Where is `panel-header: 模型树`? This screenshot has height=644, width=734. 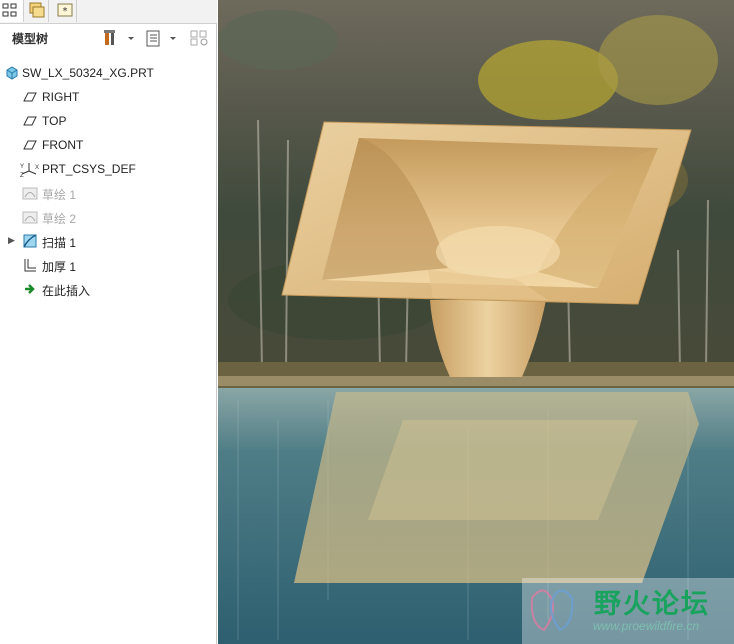
panel-header: 模型树 is located at coordinates (108, 38).